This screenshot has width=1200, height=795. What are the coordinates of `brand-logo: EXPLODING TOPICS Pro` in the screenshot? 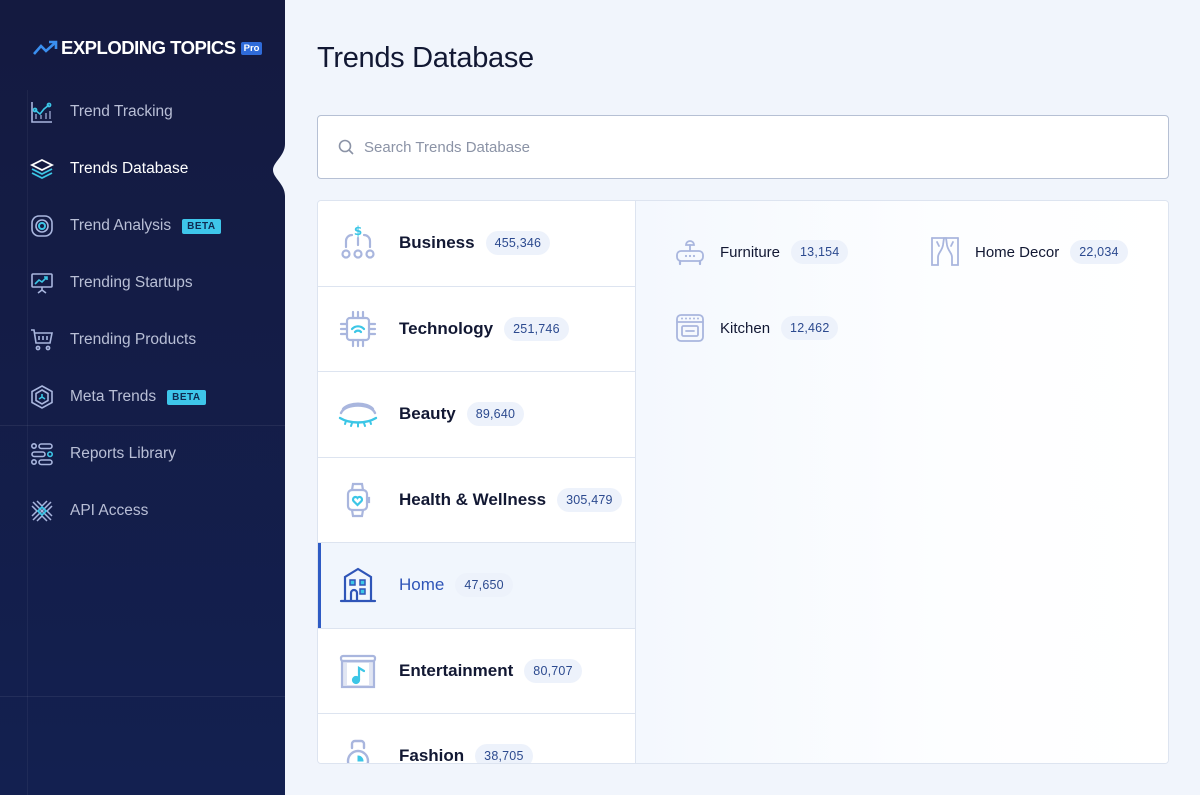 It's located at (148, 48).